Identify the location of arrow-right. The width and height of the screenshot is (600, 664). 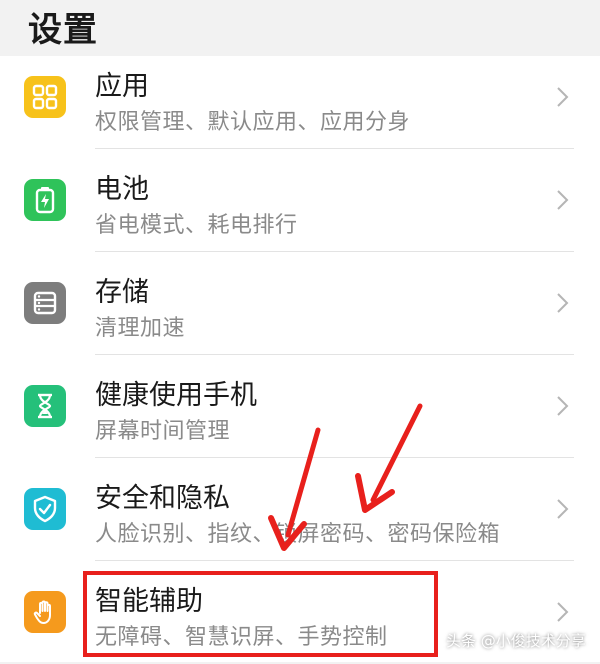
(389, 458).